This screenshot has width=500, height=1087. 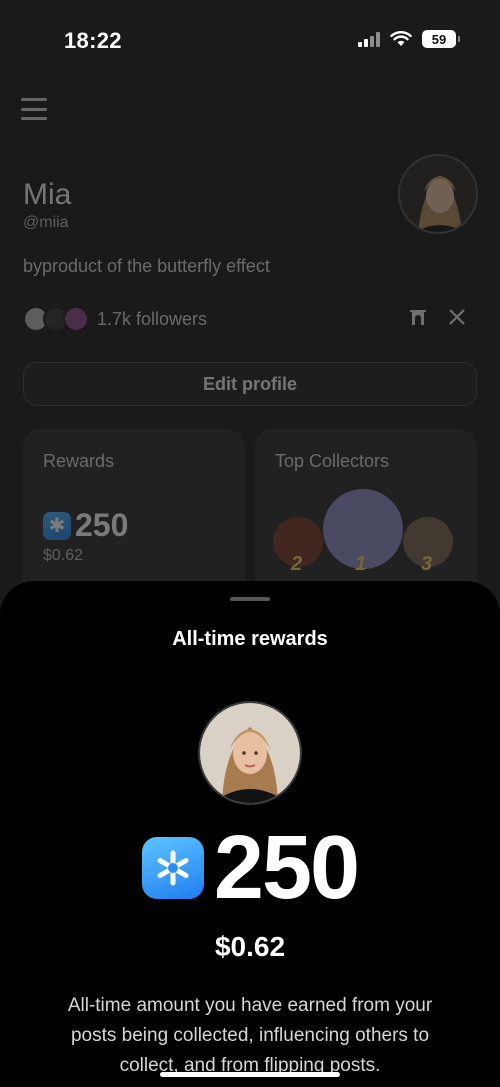 I want to click on app-logo-icon, so click(x=172, y=868).